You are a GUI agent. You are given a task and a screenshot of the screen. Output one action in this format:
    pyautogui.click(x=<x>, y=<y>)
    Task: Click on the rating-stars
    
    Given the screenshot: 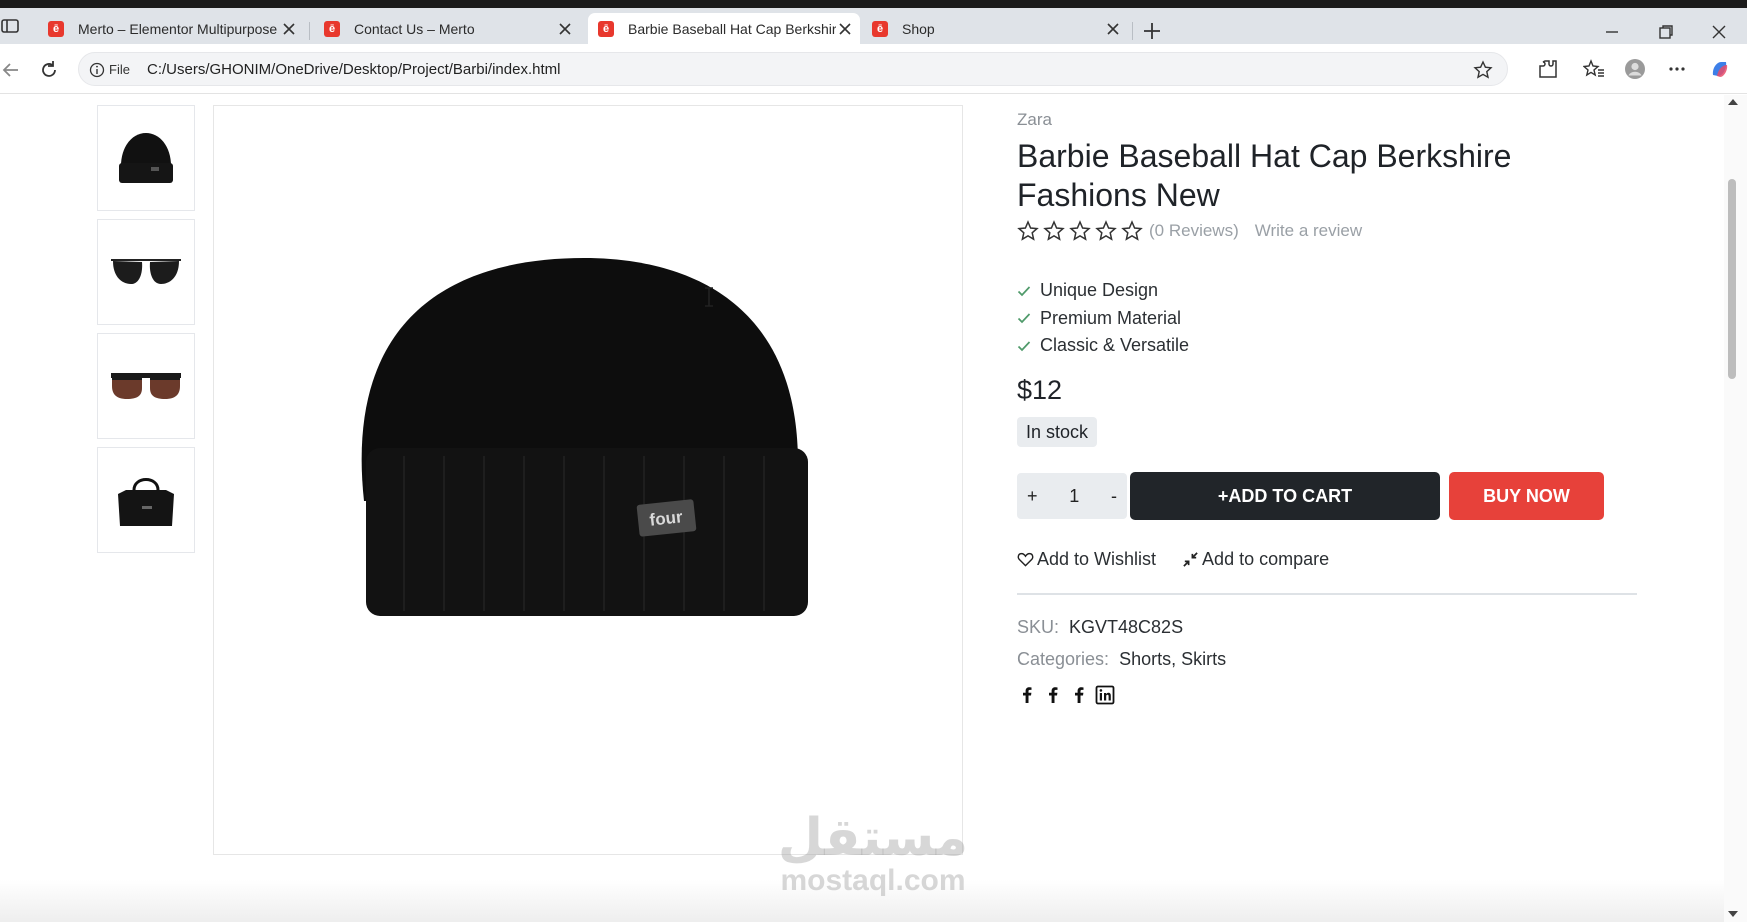 What is the action you would take?
    pyautogui.click(x=1080, y=231)
    